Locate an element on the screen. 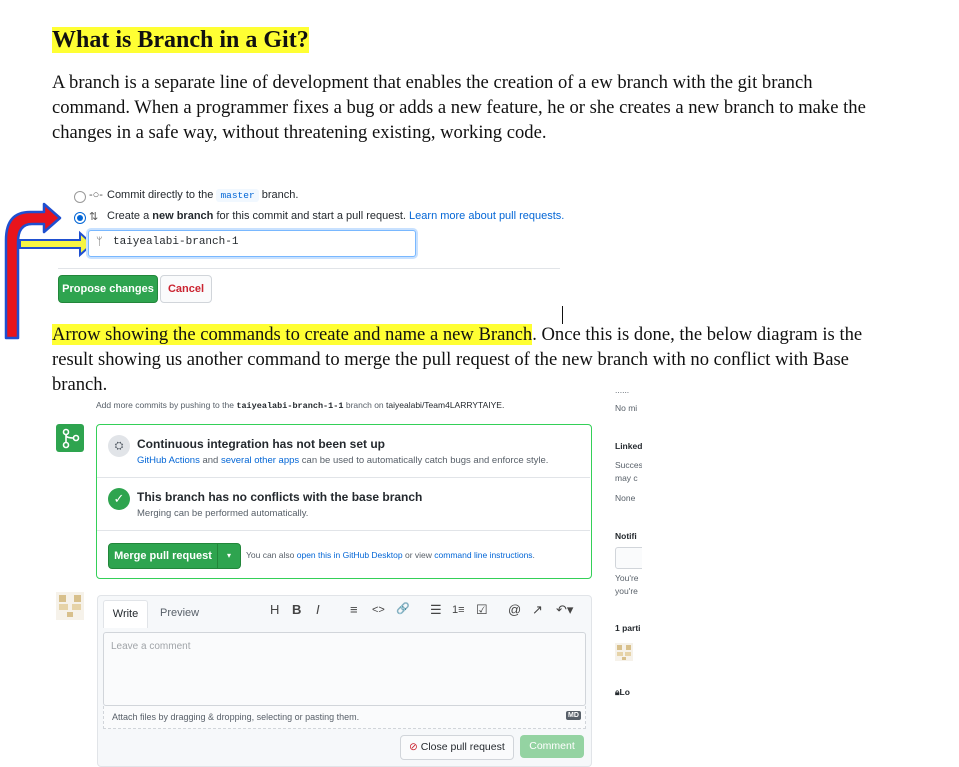  subscribe-button is located at coordinates (628, 558).